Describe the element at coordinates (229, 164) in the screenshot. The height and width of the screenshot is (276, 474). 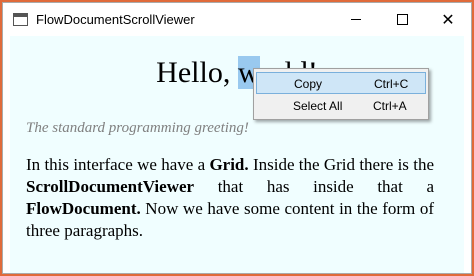
I see `paragraph-bold-grid: Grid.` at that location.